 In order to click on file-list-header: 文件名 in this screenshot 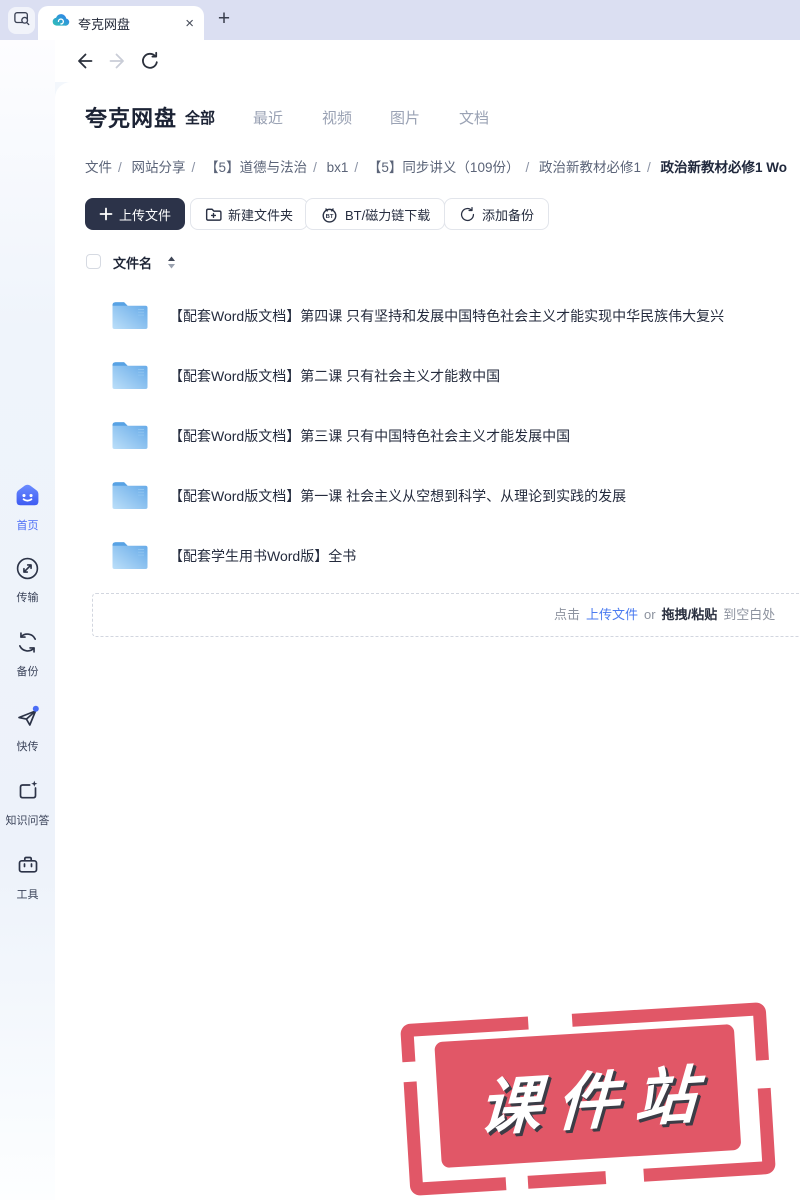, I will do `click(427, 263)`.